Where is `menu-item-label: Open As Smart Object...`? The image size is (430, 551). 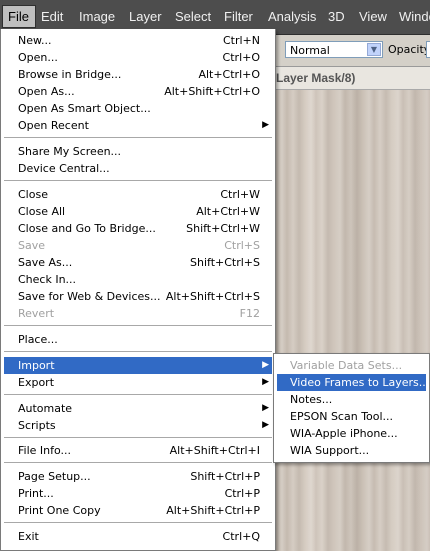 menu-item-label: Open As Smart Object... is located at coordinates (84, 108).